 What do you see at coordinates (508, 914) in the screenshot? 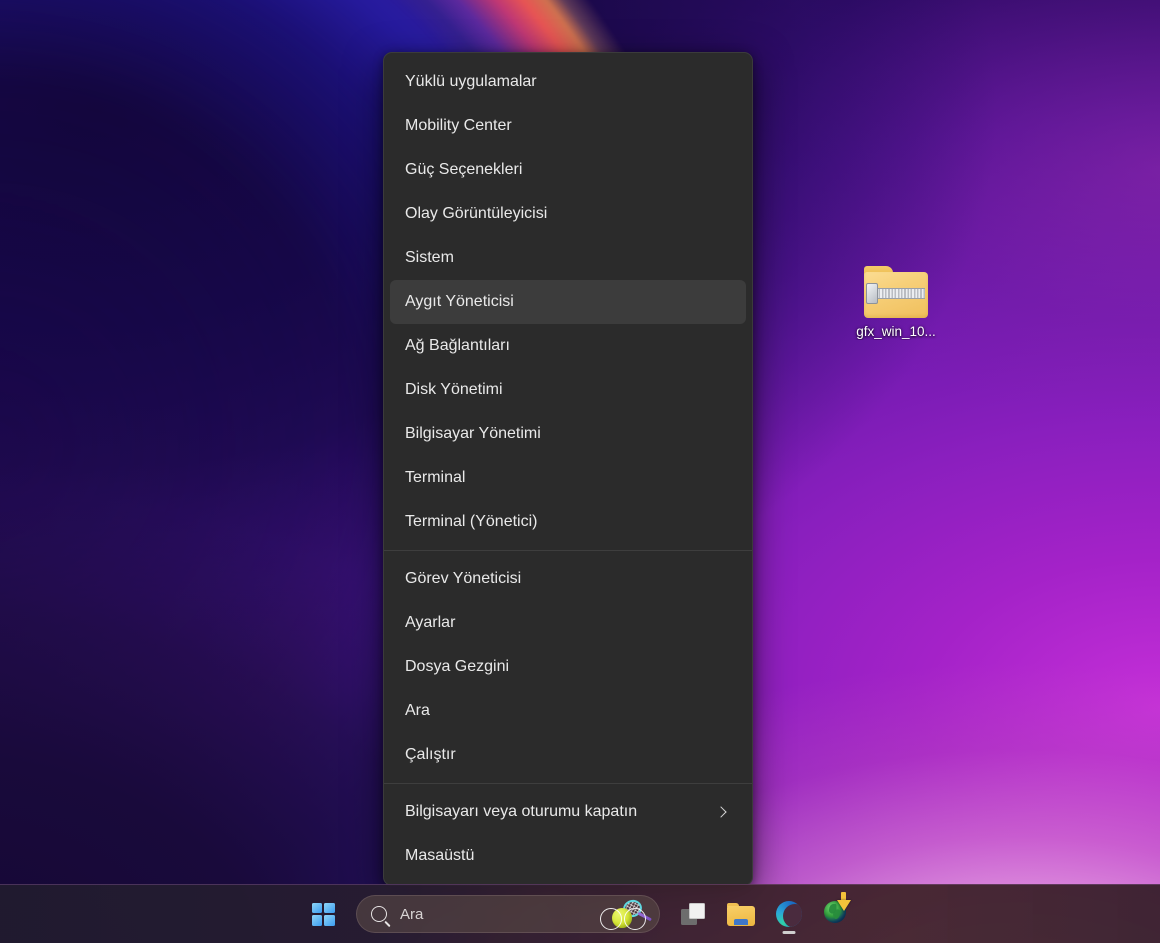
I see `taskbar-search-box: Ara` at bounding box center [508, 914].